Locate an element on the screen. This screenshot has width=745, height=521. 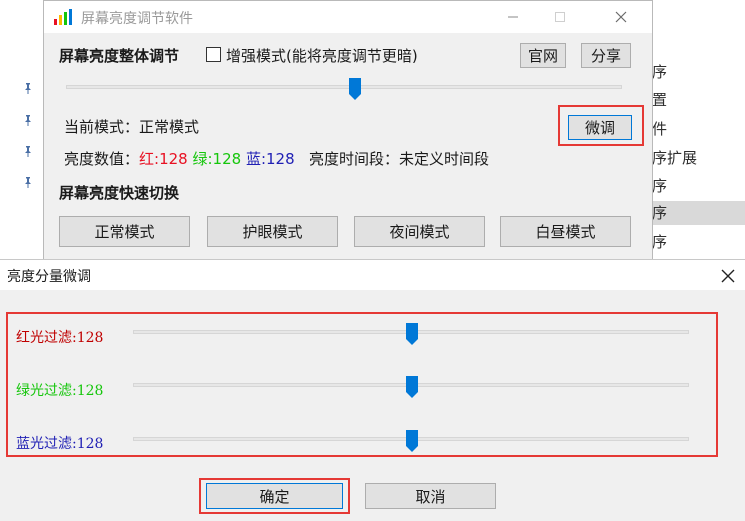
red-value: 红:128 is located at coordinates (163, 159).